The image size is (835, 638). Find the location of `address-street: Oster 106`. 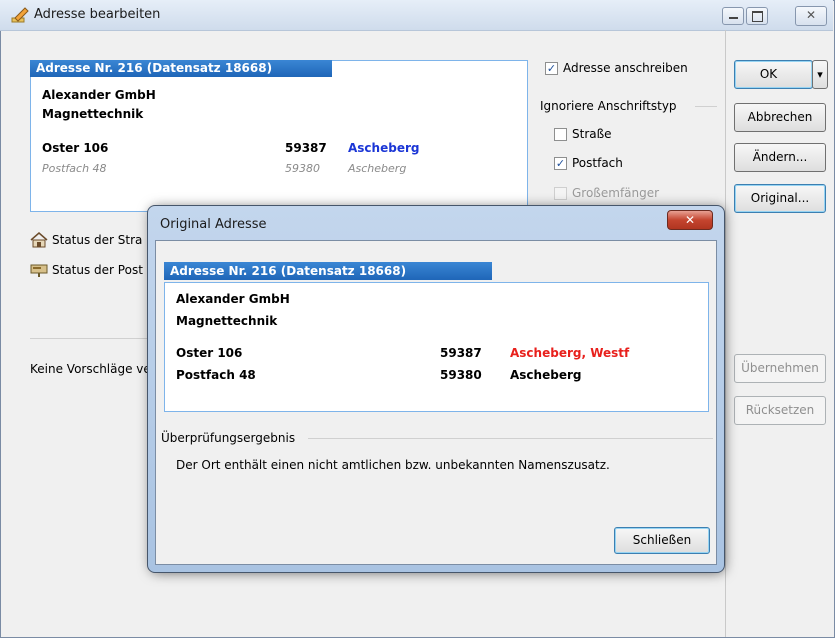

address-street: Oster 106 is located at coordinates (75, 148).